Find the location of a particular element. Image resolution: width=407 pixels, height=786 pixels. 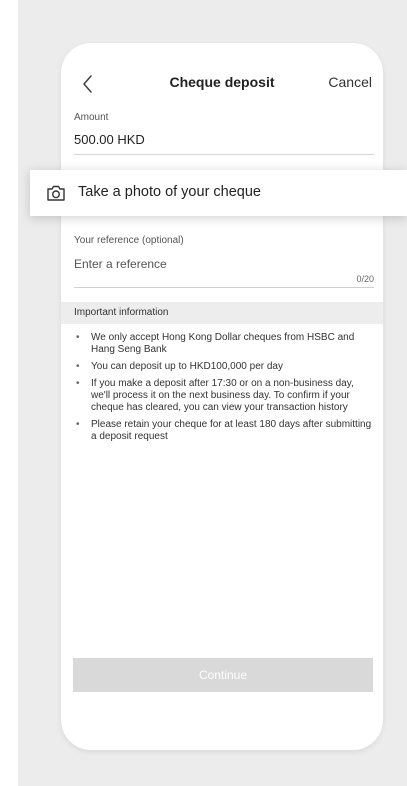

camera-icon is located at coordinates (56, 193).